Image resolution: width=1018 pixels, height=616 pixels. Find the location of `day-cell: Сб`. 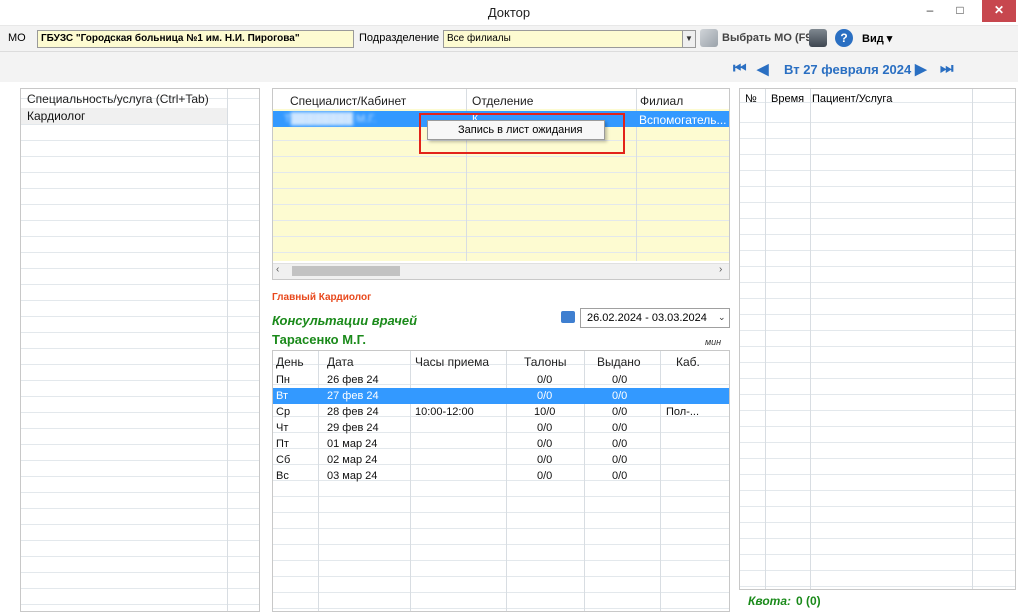

day-cell: Сб is located at coordinates (283, 460).